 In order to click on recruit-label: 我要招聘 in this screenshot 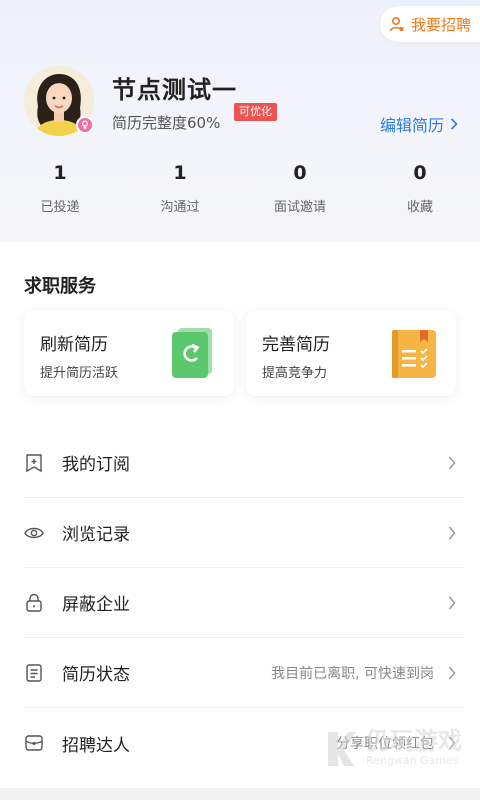, I will do `click(440, 24)`.